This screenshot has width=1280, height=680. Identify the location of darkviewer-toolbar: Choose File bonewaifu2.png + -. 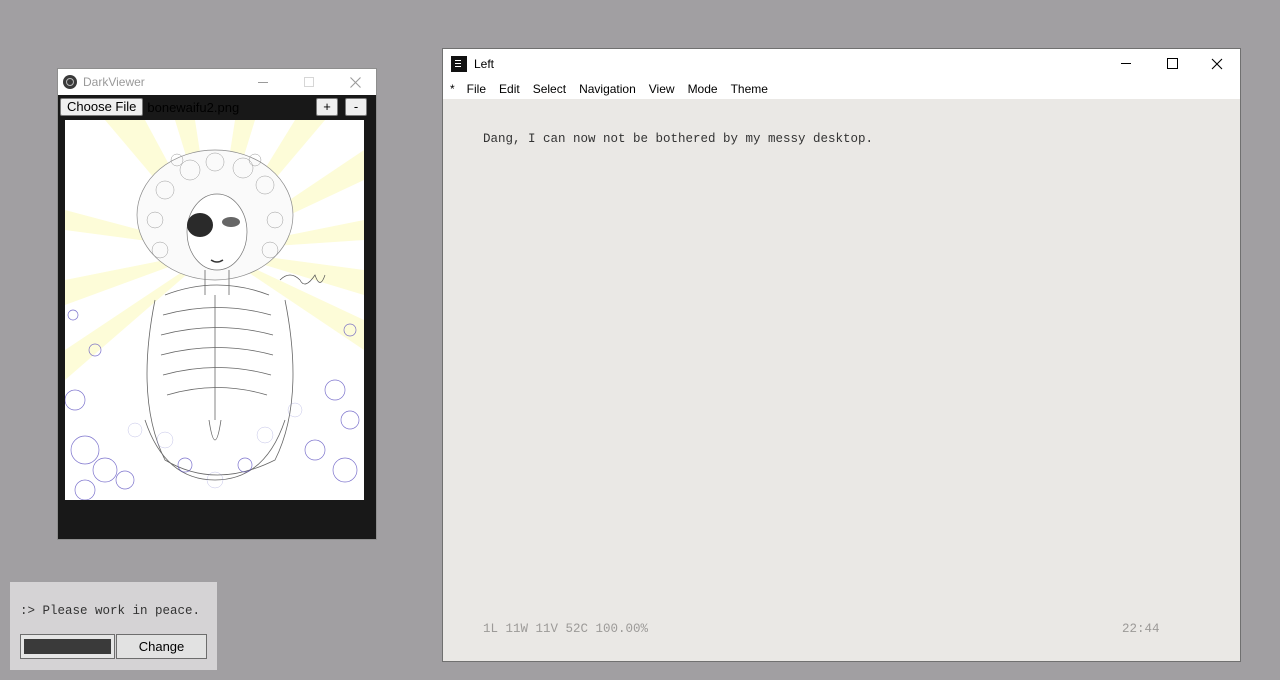
(217, 107).